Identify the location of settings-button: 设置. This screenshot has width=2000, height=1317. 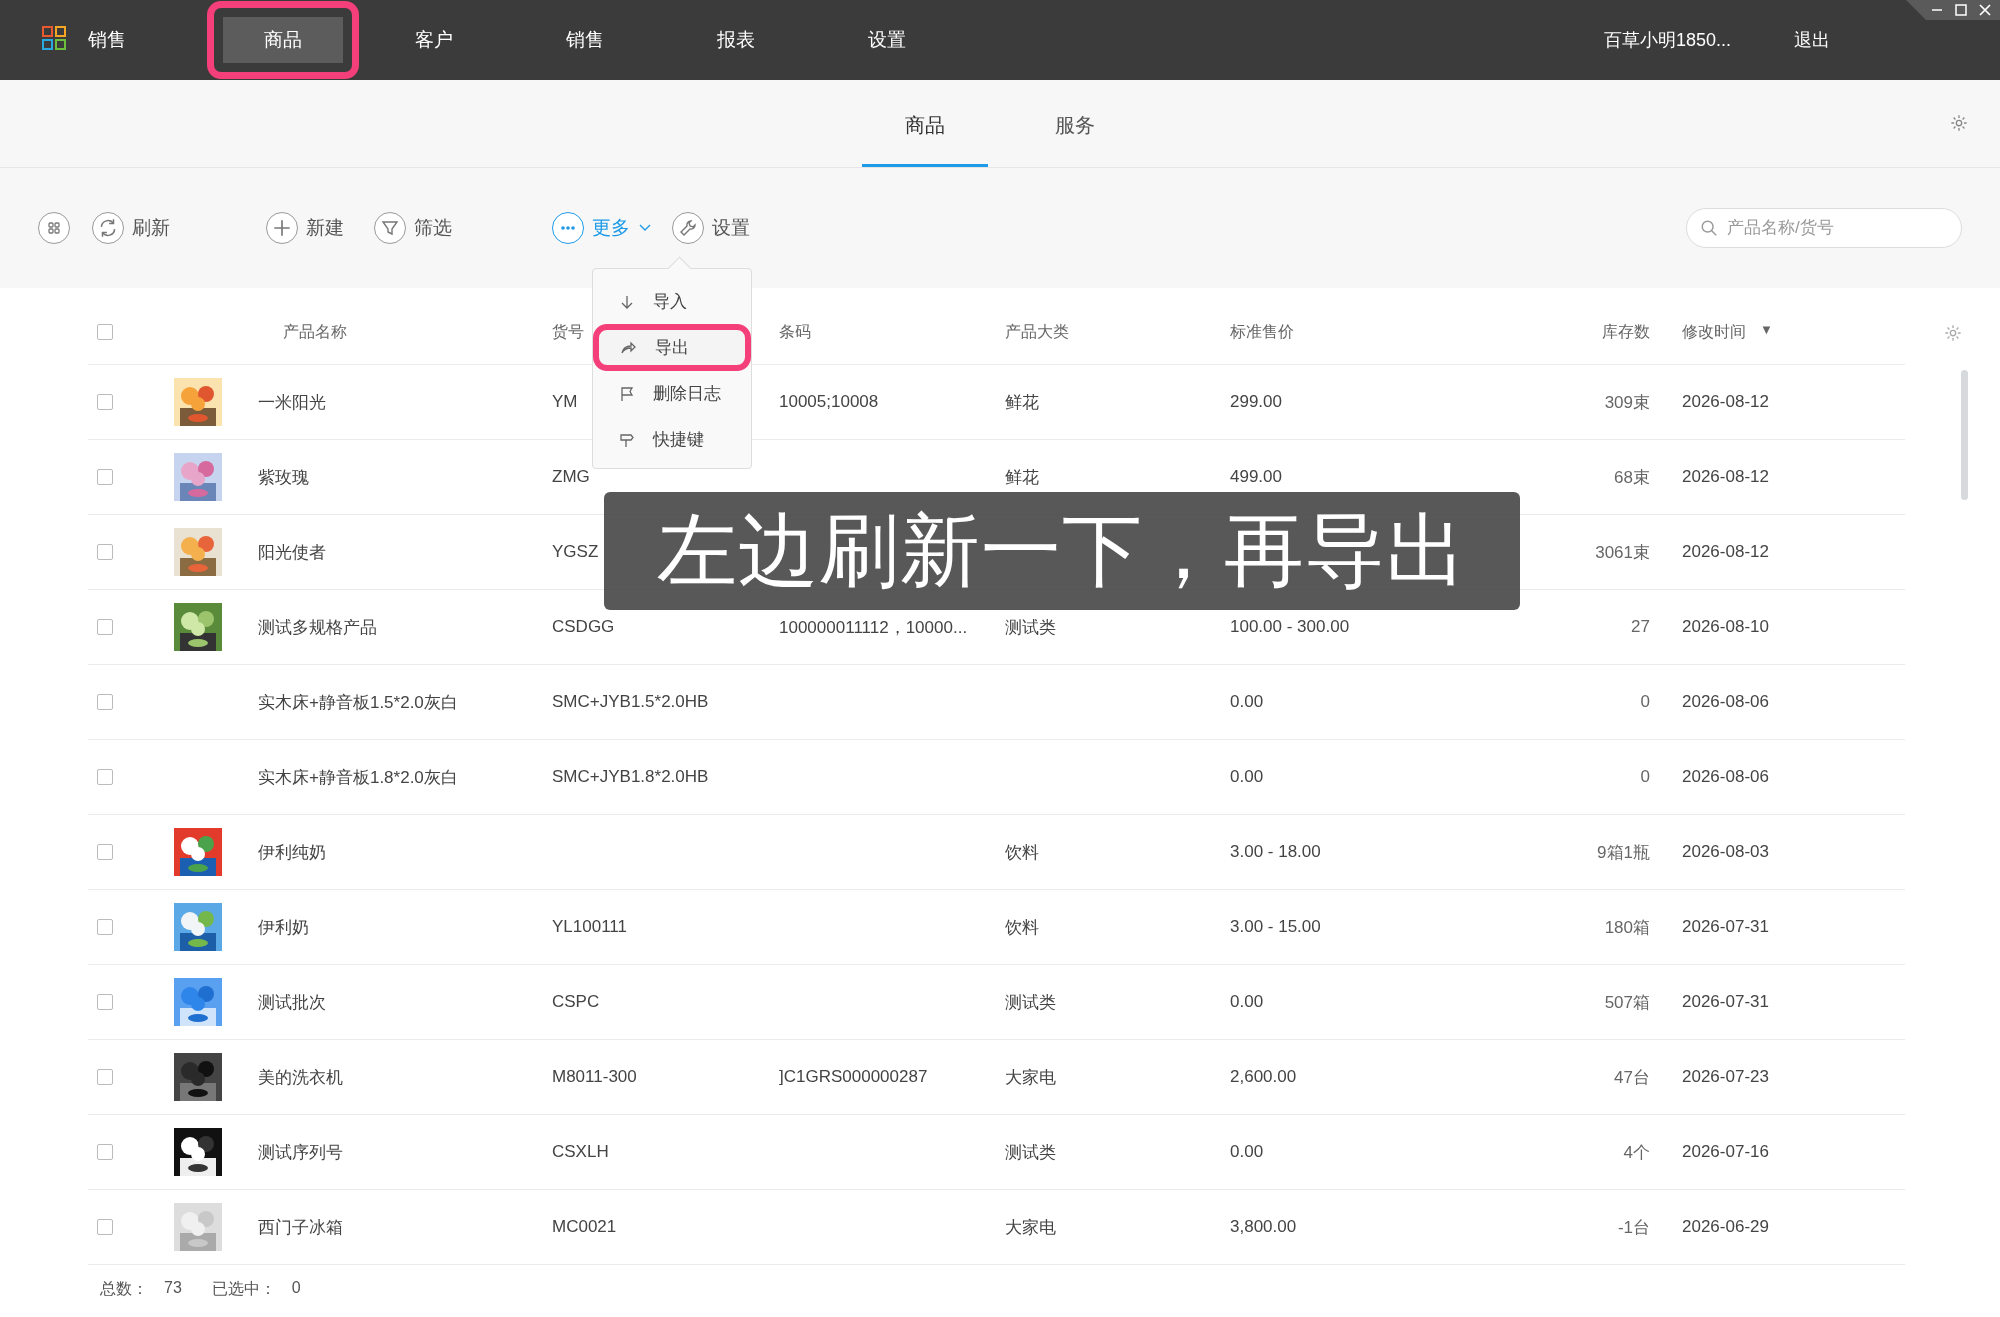
(711, 228).